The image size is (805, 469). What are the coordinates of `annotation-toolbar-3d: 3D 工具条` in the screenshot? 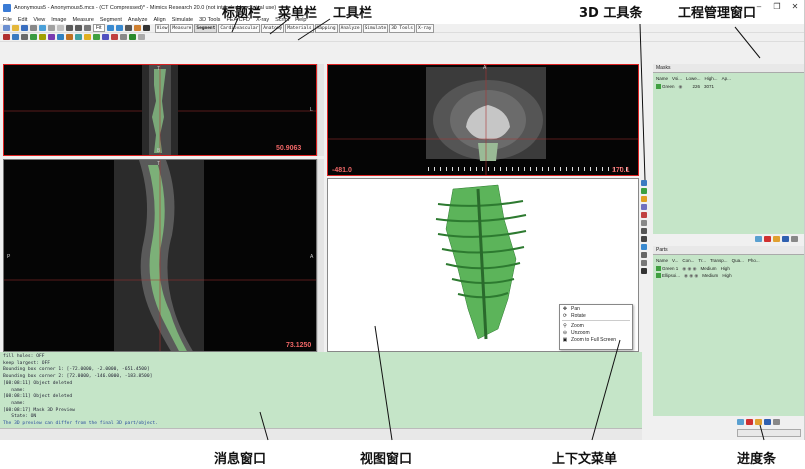 It's located at (611, 13).